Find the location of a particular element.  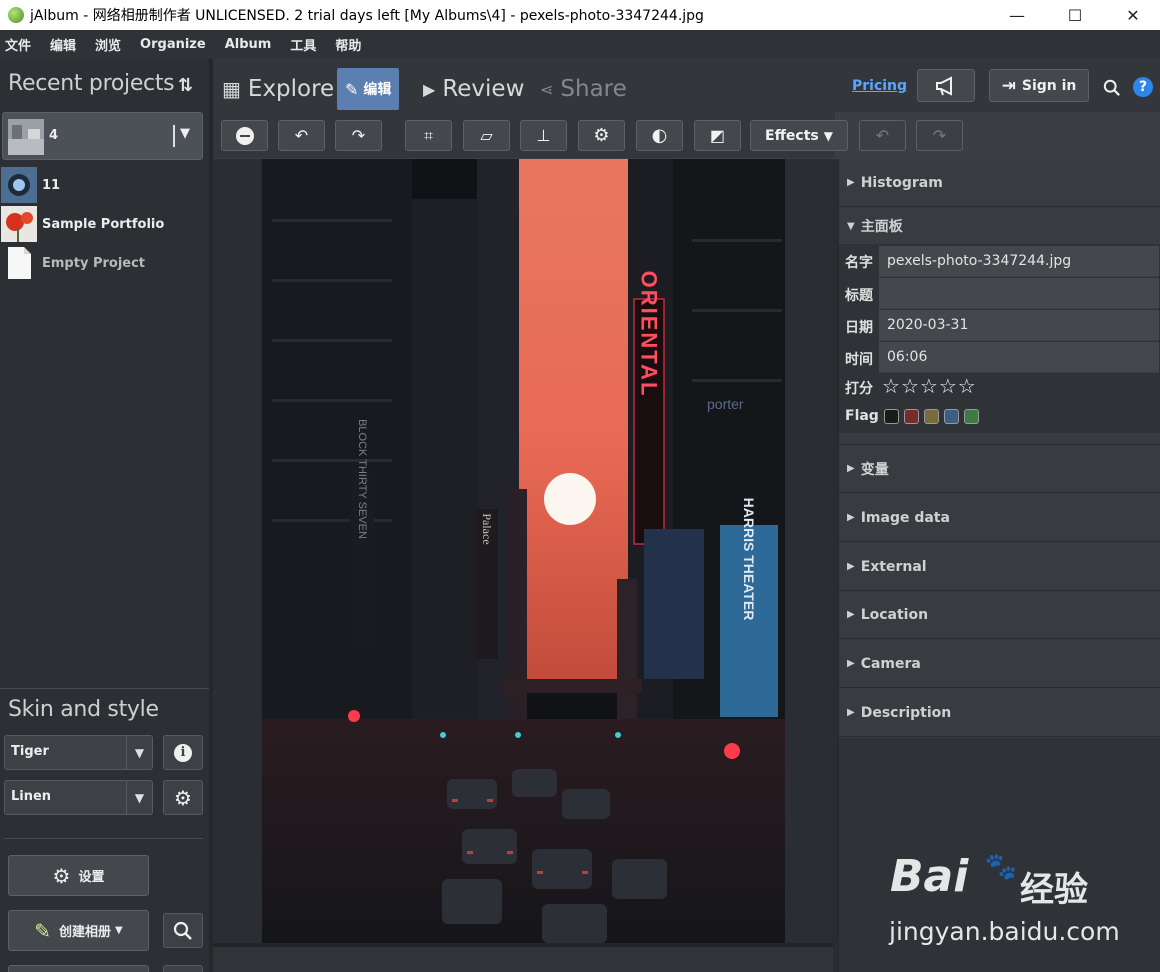

redo-button: ↷ is located at coordinates (939, 135).